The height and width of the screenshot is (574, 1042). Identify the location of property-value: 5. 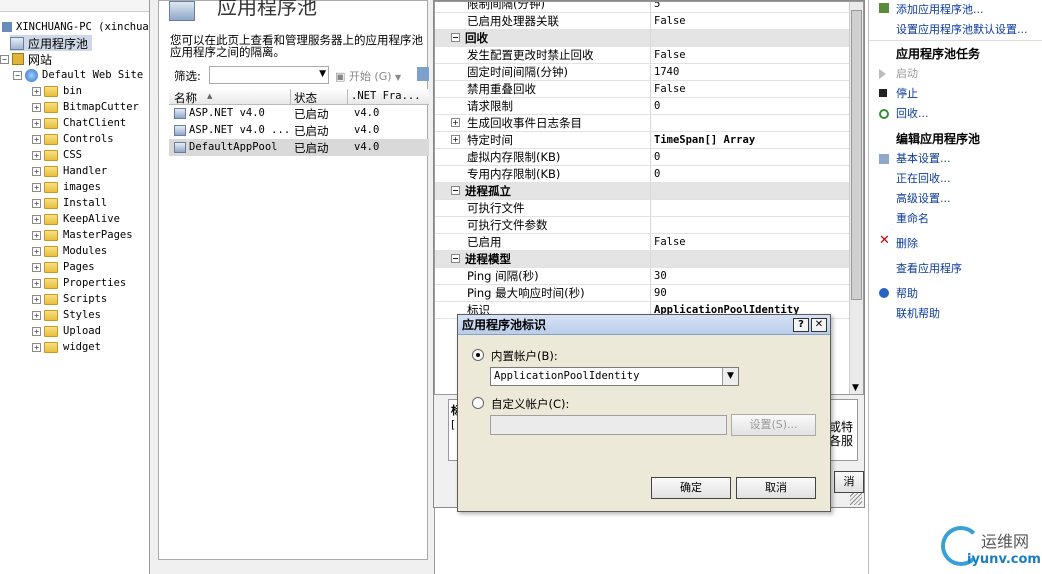
(751, 7).